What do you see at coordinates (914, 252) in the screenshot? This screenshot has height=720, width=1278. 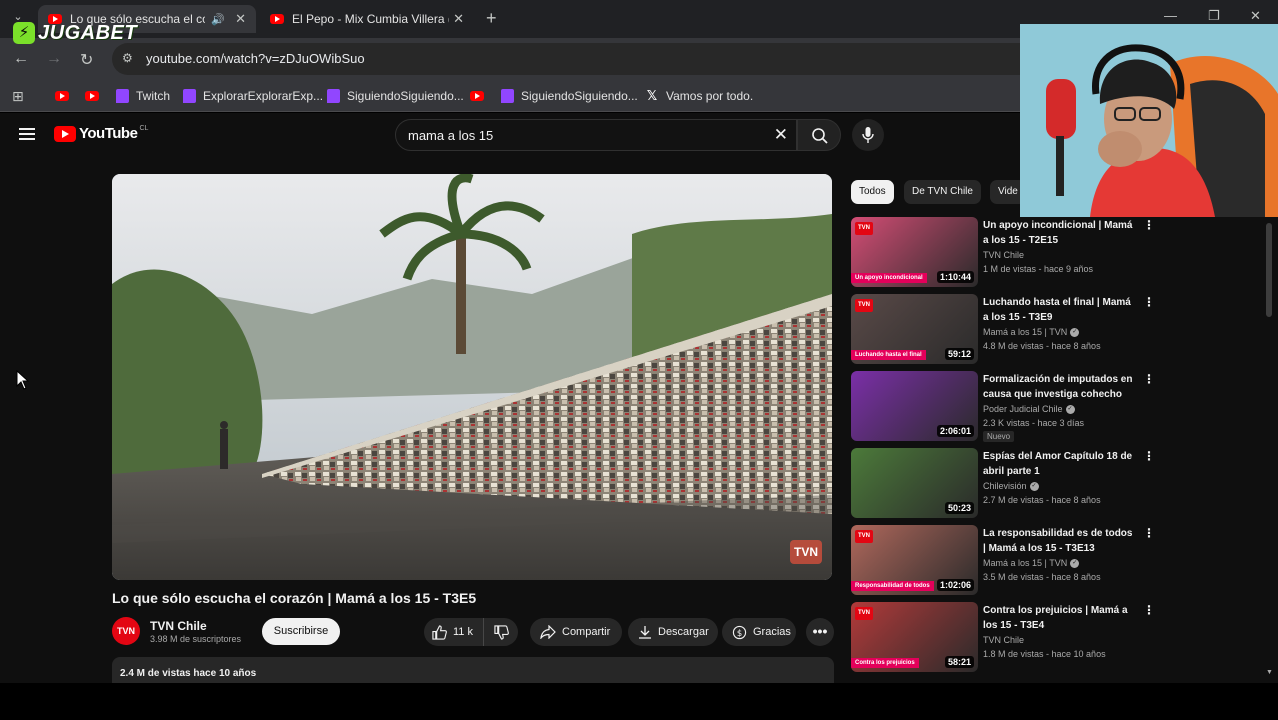 I see `related-video-thumbnail: TVN Un apoyo incondicional 1:10:44` at bounding box center [914, 252].